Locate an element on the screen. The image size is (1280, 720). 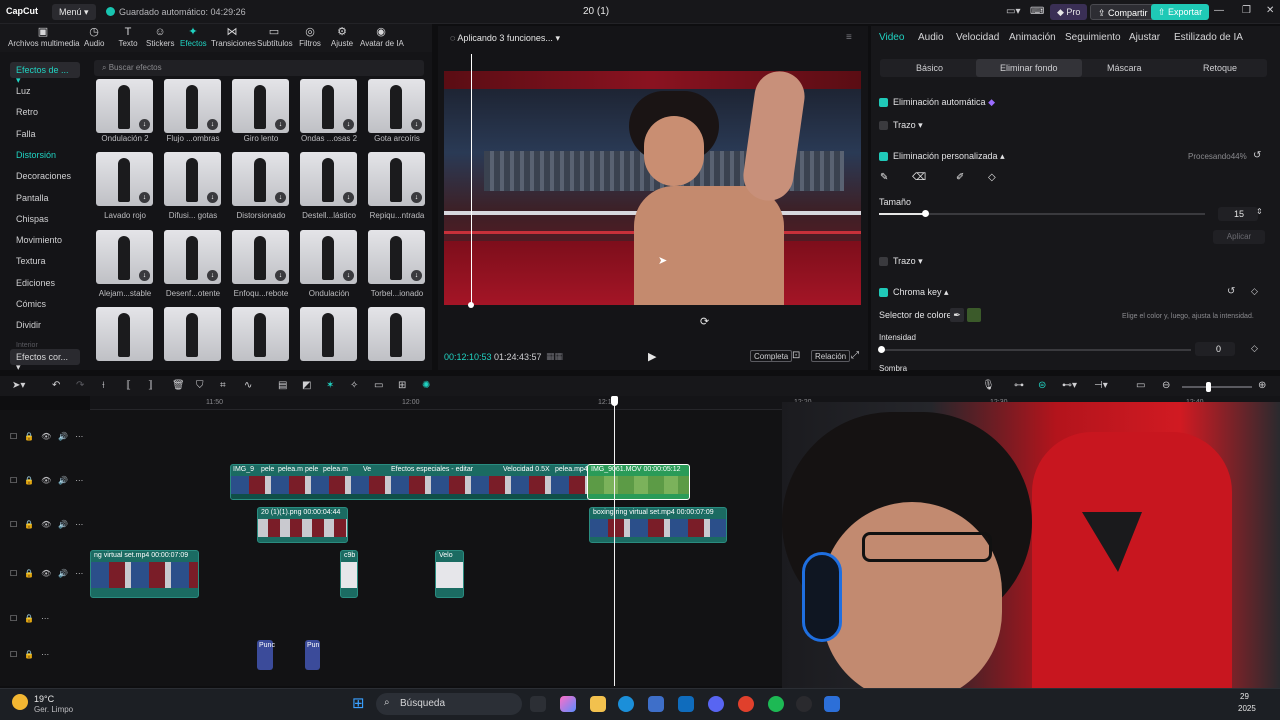
reset-icon: ↺ is located at coordinates (1257, 155).